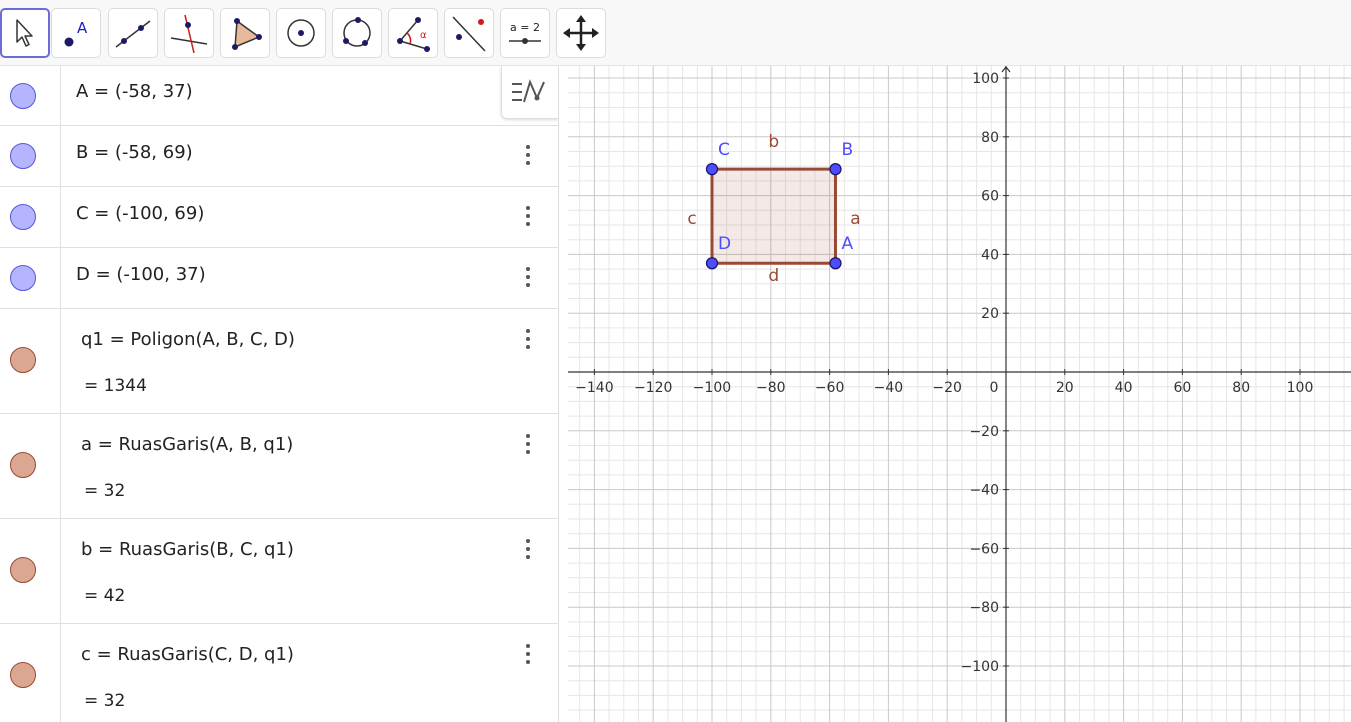 The width and height of the screenshot is (1351, 722). Describe the element at coordinates (691, 219) in the screenshot. I see `segment-label-c: c` at that location.